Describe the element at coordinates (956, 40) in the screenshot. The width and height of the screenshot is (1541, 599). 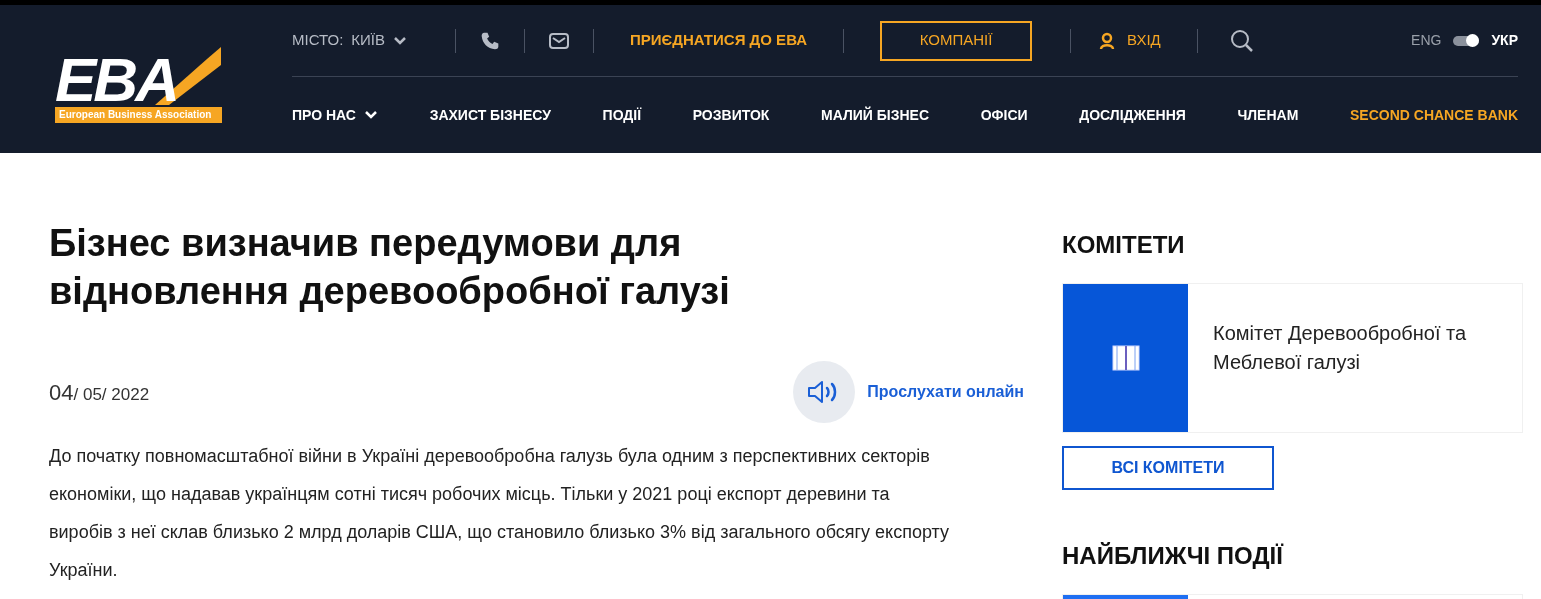
I see `companies-button: КОМПАНІЇ` at that location.